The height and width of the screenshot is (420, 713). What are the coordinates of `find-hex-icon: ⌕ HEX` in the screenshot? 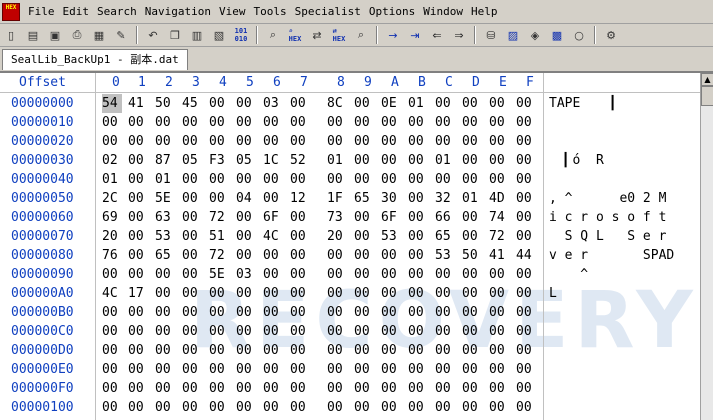 It's located at (295, 35).